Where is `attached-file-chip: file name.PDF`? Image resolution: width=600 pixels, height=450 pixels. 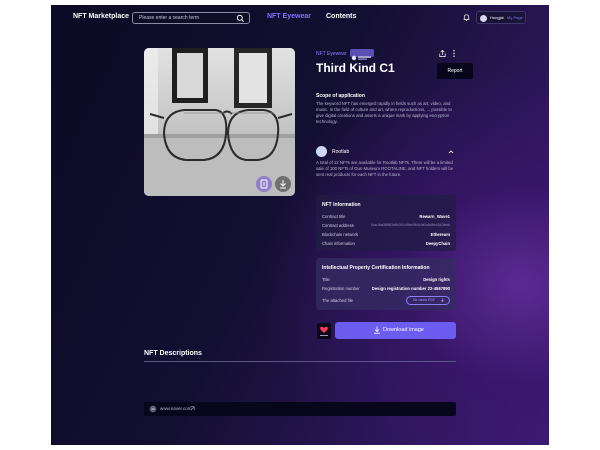 attached-file-chip: file name.PDF is located at coordinates (428, 300).